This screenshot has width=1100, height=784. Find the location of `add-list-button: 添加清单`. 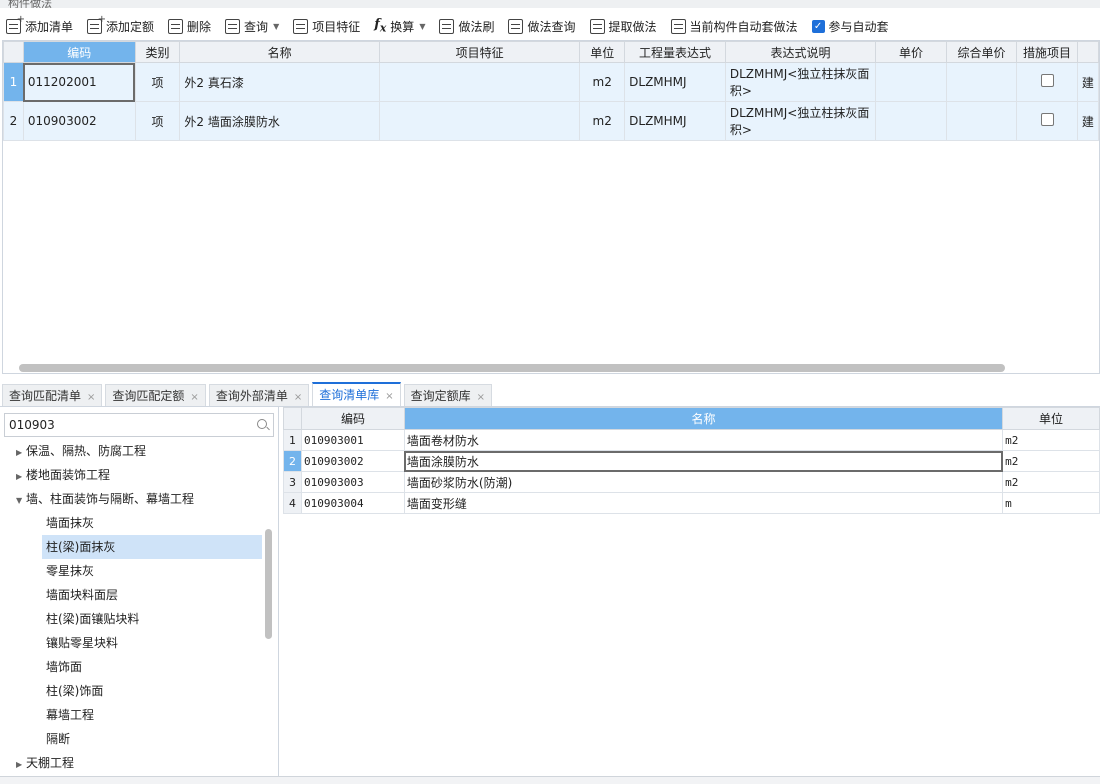

add-list-button: 添加清单 is located at coordinates (39, 24).